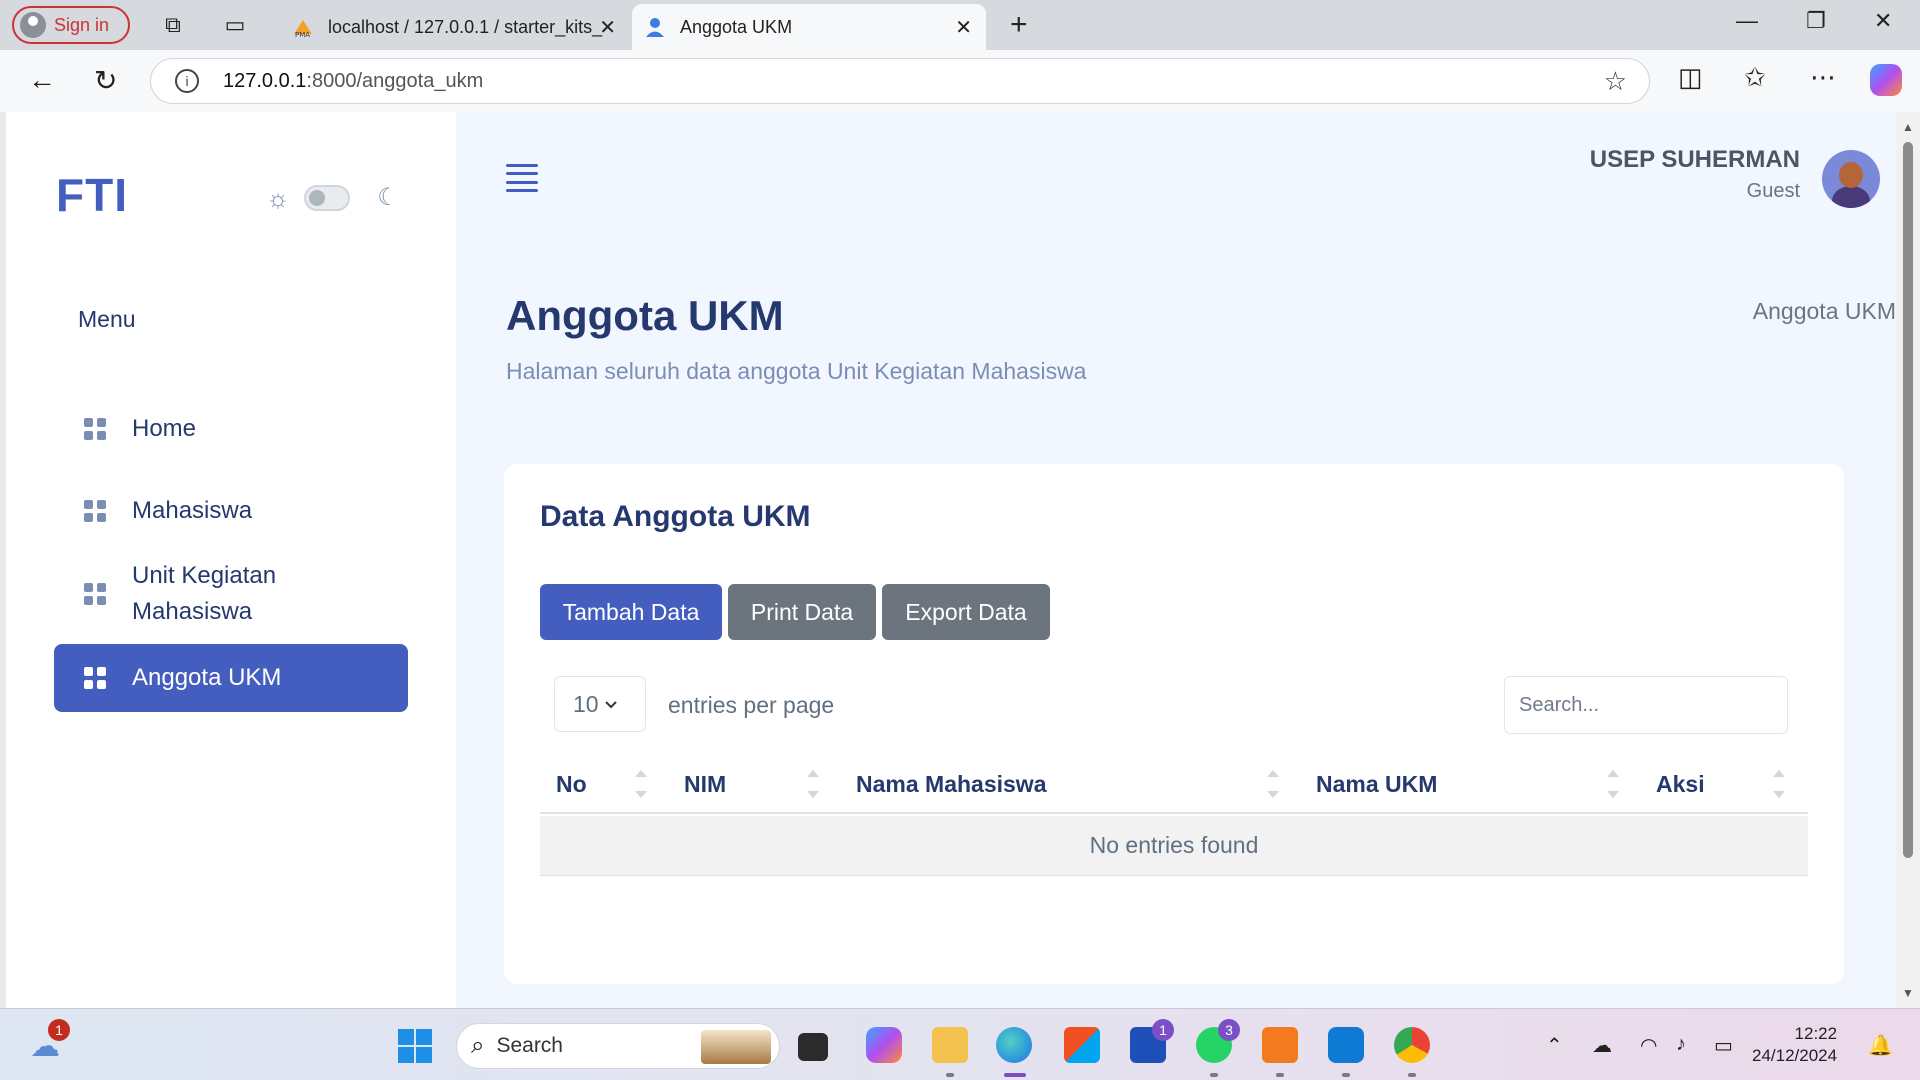 The width and height of the screenshot is (1920, 1080). Describe the element at coordinates (1886, 80) in the screenshot. I see `copilot-icon` at that location.